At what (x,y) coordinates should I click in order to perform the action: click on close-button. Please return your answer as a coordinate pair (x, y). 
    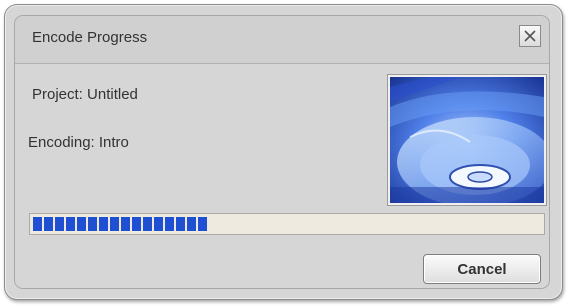
    Looking at the image, I should click on (530, 36).